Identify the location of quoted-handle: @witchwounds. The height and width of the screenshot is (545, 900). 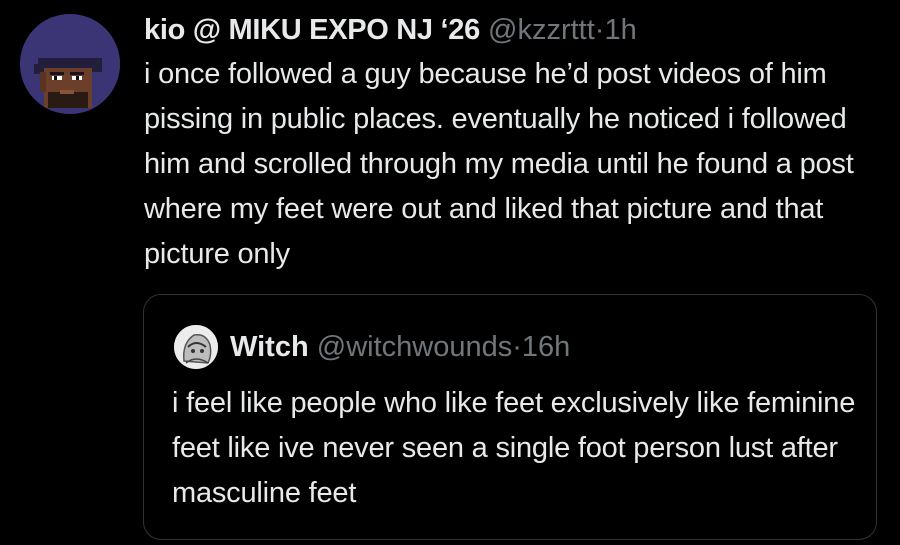
(414, 347).